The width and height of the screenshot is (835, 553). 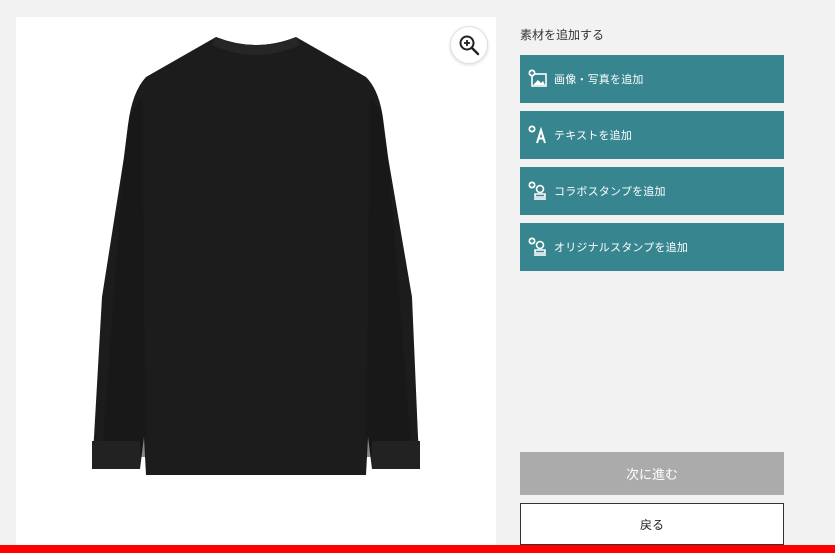 I want to click on add-image-button: 画像・写真を追加, so click(x=652, y=79).